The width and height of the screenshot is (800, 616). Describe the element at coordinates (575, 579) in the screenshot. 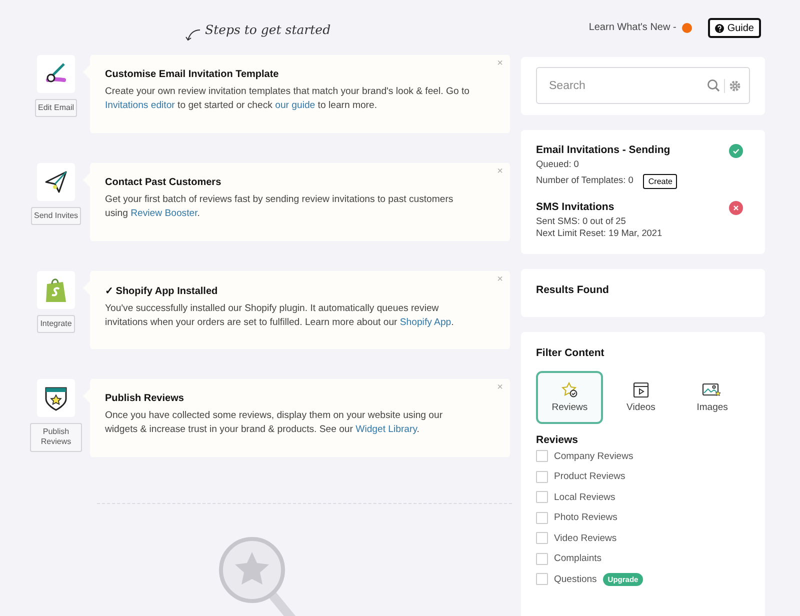

I see `checkbox-label: Questions` at that location.